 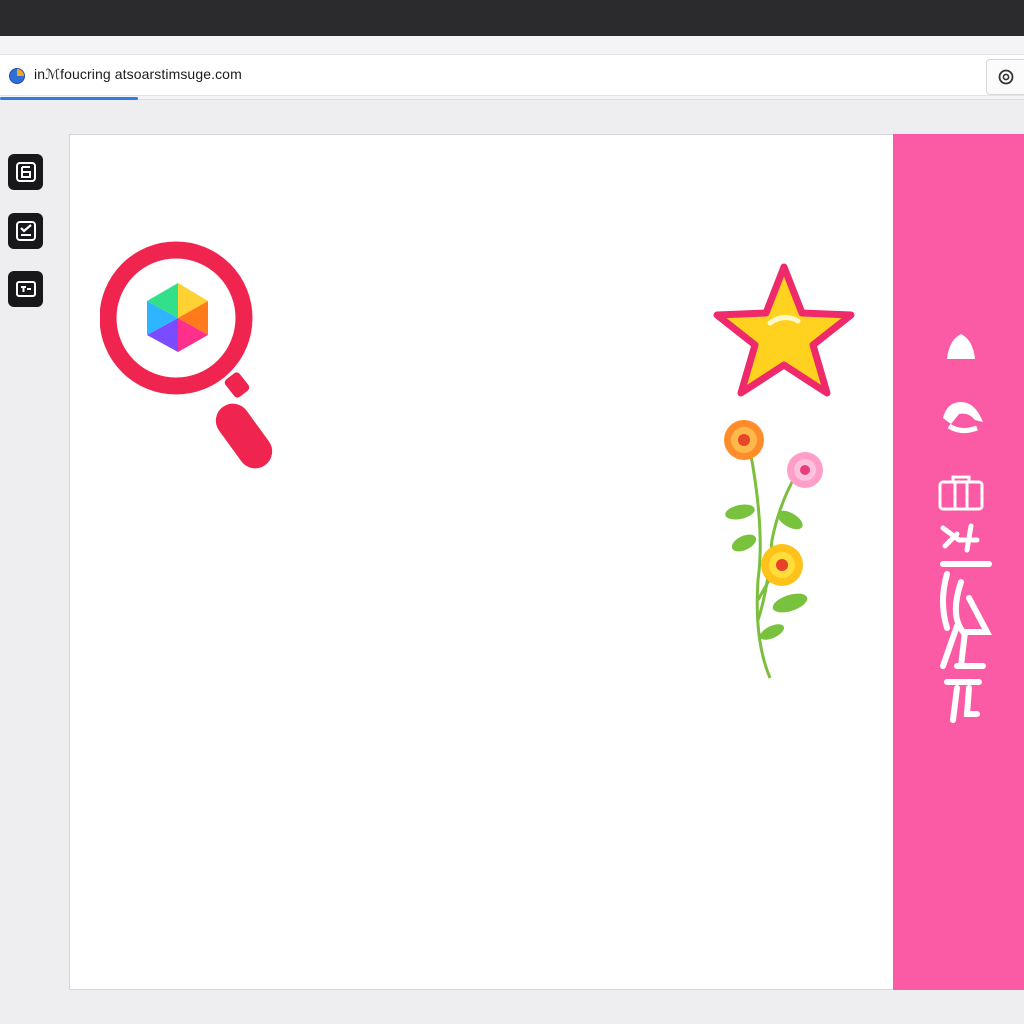 I want to click on frame-tool-button, so click(x=25, y=289).